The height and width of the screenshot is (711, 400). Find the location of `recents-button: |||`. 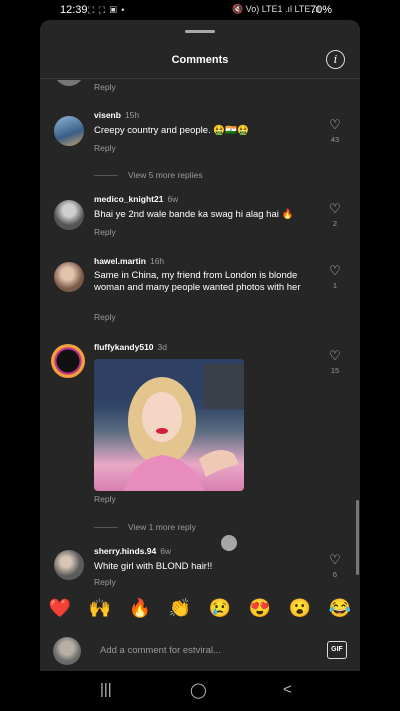

recents-button: ||| is located at coordinates (106, 689).